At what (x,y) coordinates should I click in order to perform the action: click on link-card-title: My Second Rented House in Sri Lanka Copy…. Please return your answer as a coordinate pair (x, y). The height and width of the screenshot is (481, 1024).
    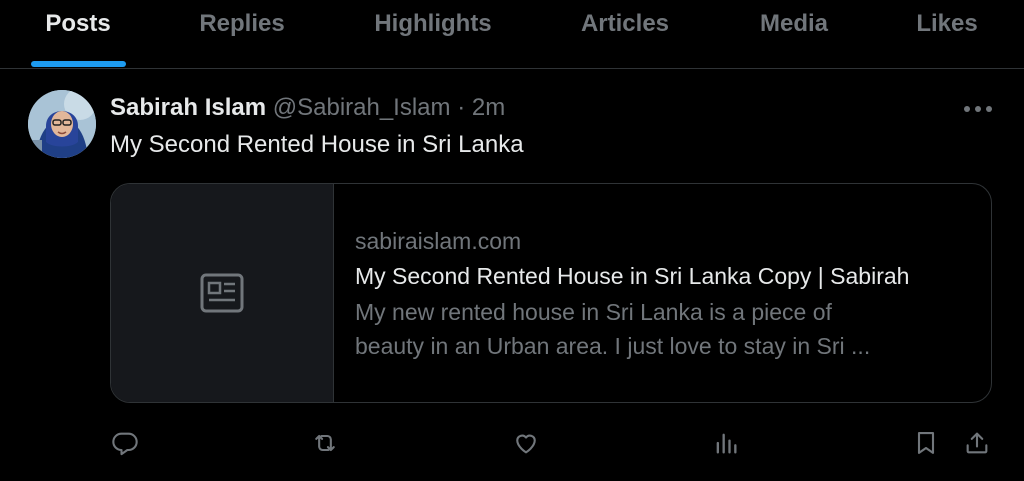
    Looking at the image, I should click on (632, 276).